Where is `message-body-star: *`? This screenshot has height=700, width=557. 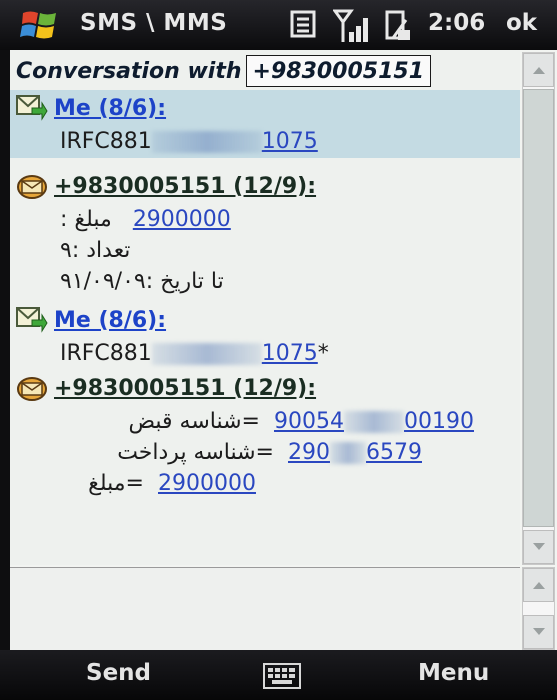 message-body-star: * is located at coordinates (323, 353).